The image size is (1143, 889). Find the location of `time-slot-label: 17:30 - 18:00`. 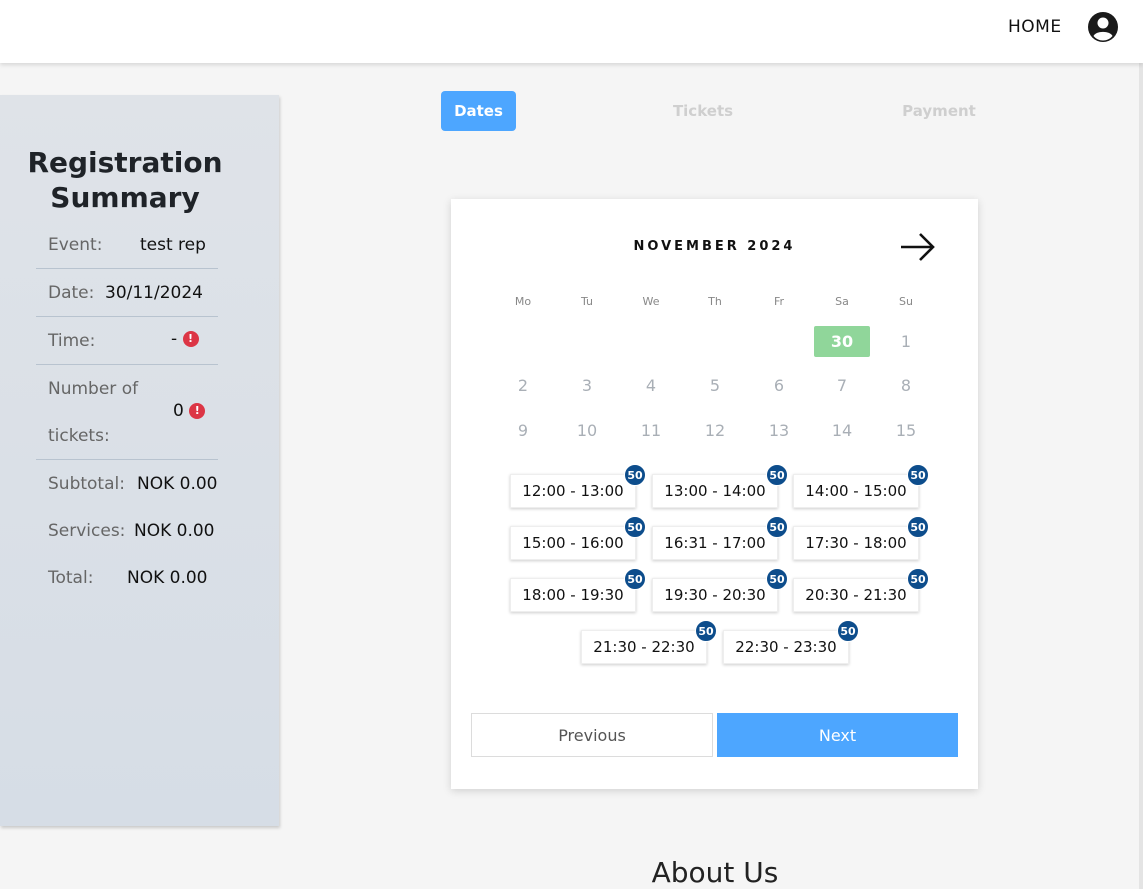

time-slot-label: 17:30 - 18:00 is located at coordinates (856, 543).